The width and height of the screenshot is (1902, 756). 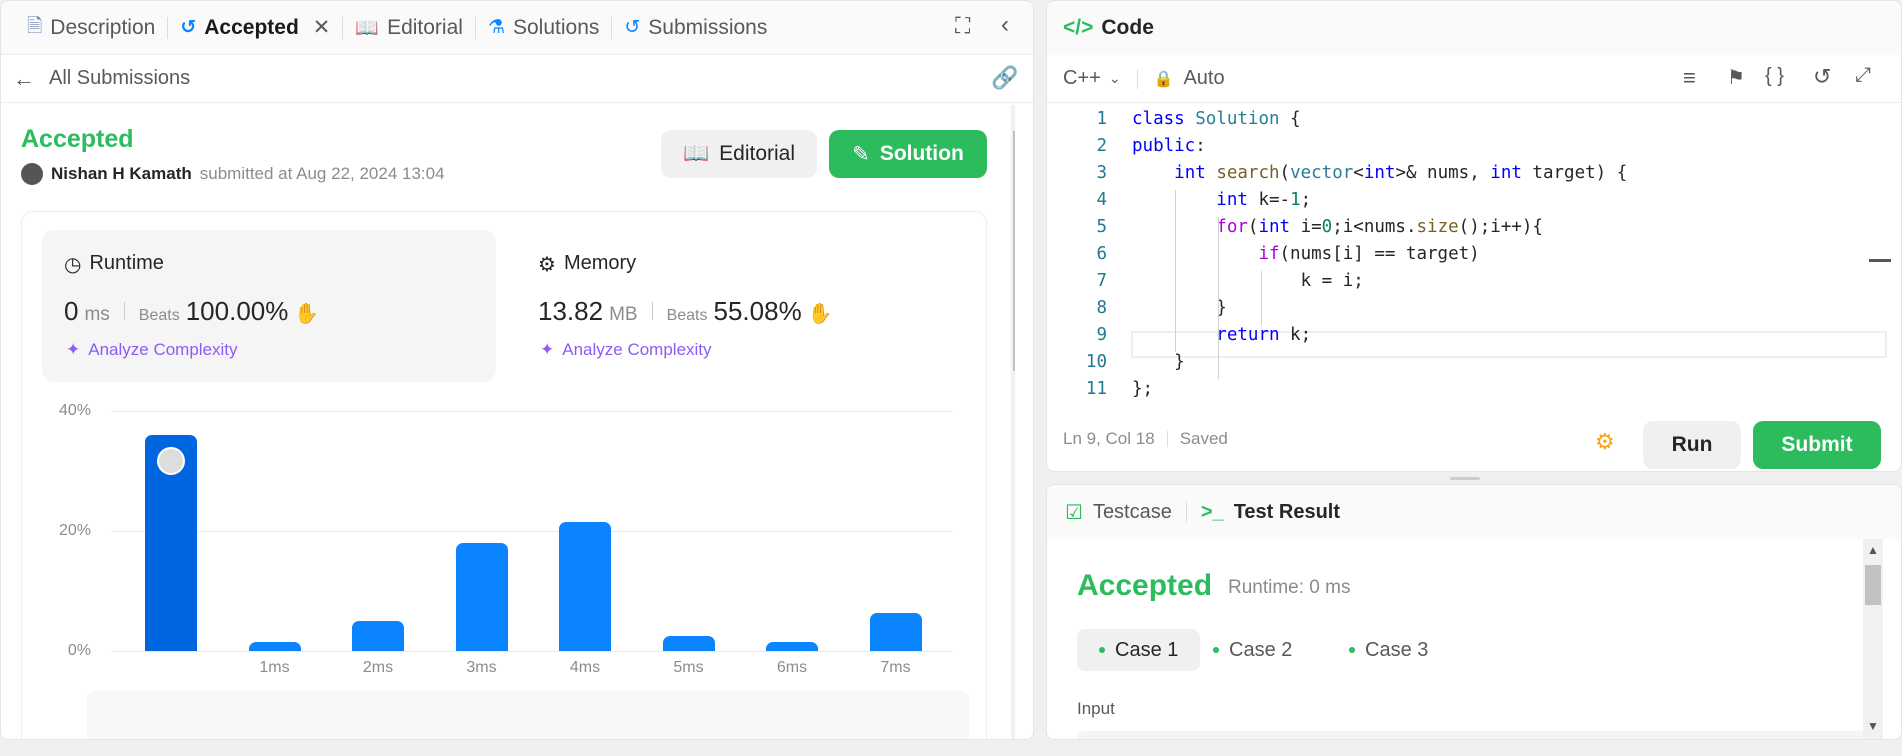 What do you see at coordinates (1101, 254) in the screenshot?
I see `line-number: 6` at bounding box center [1101, 254].